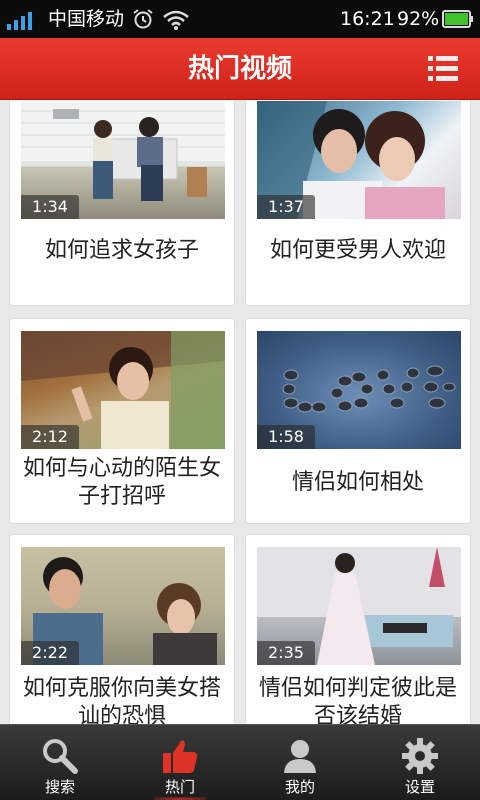  What do you see at coordinates (121, 482) in the screenshot?
I see `video-title: 如何与心动的陌生女子打招呼` at bounding box center [121, 482].